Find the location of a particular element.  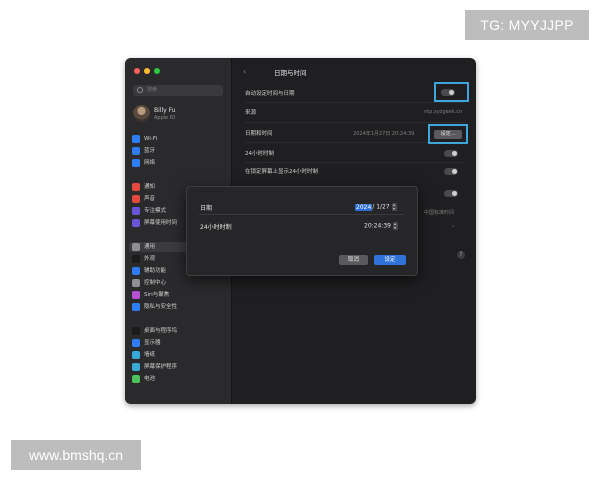

sidebar-item-label: 电池 is located at coordinates (150, 379).